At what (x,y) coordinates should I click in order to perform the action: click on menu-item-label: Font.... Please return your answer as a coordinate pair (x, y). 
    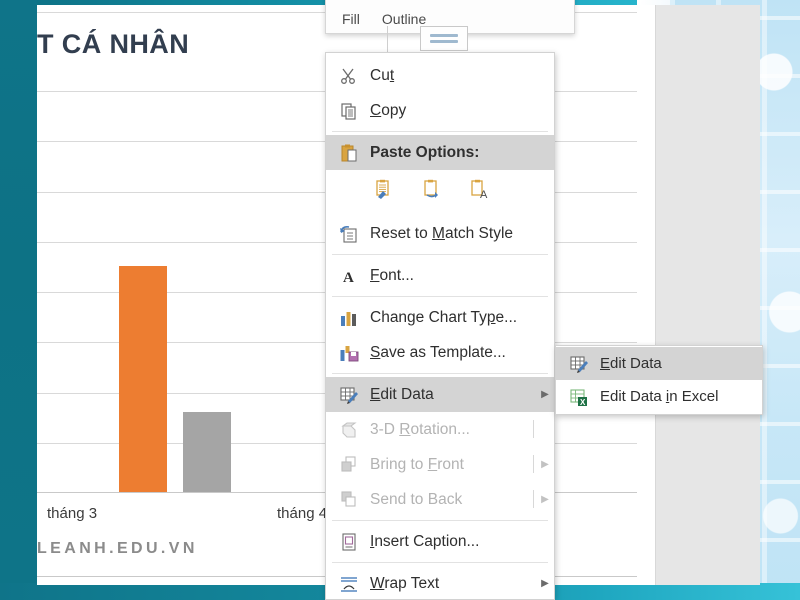
    Looking at the image, I should click on (392, 275).